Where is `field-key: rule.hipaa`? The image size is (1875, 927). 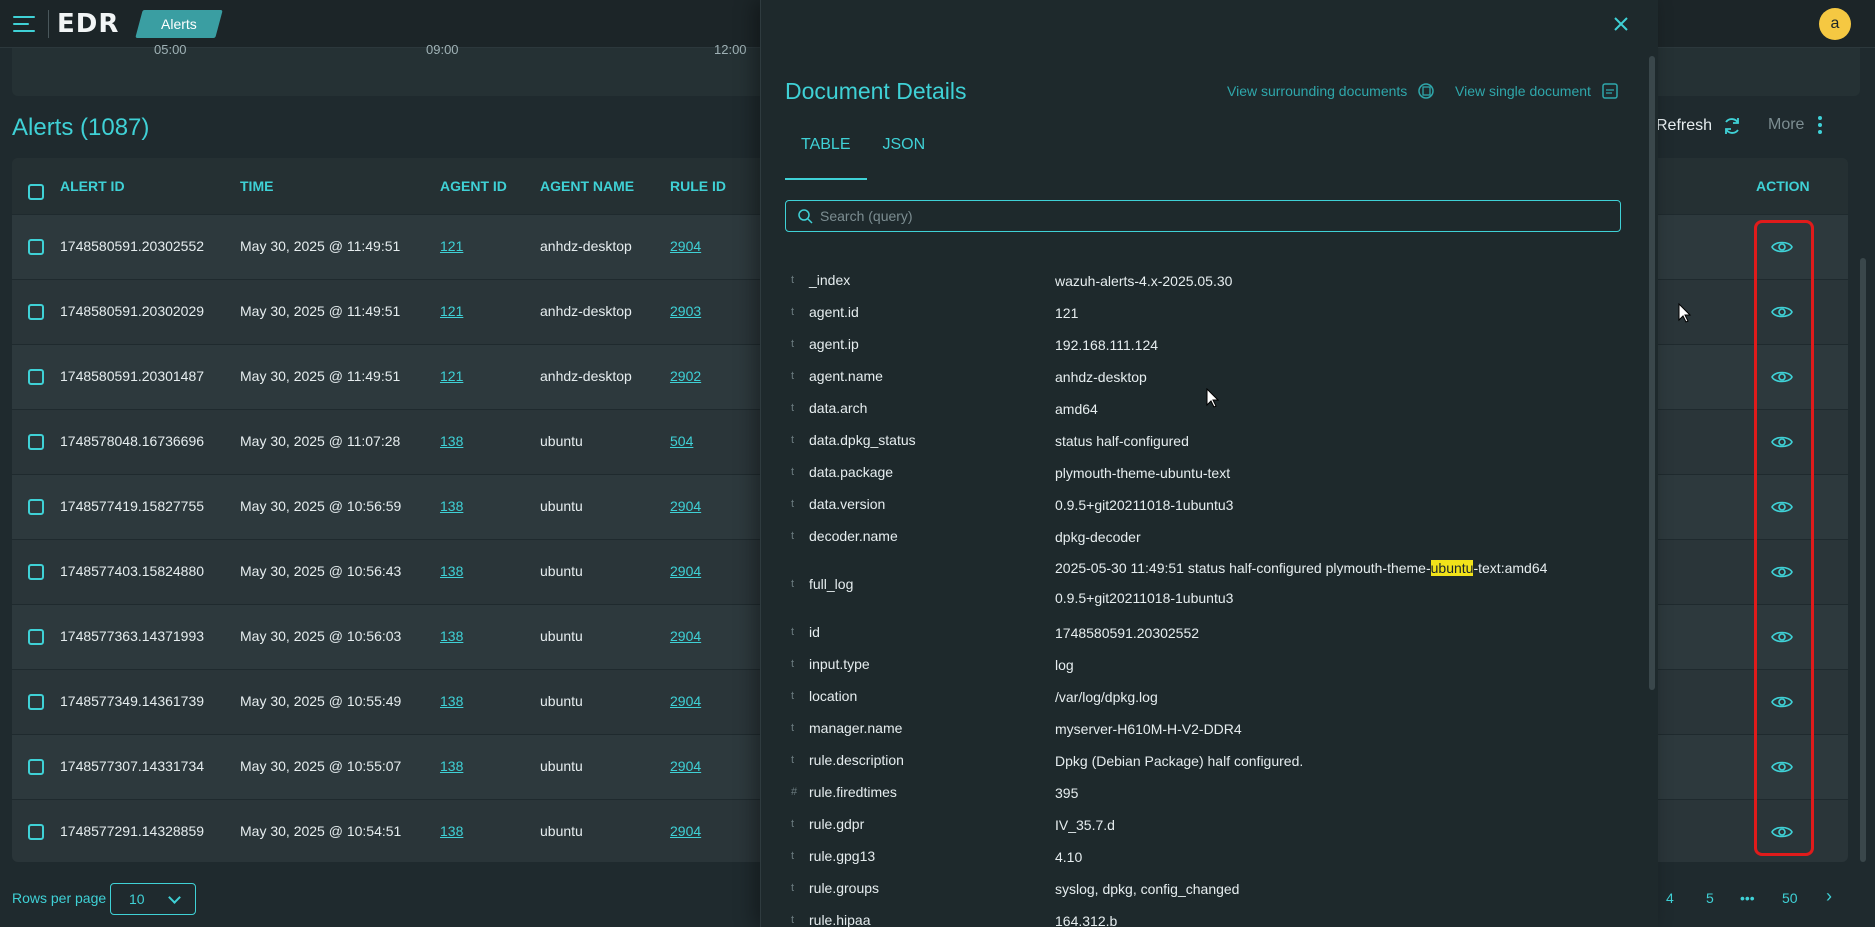 field-key: rule.hipaa is located at coordinates (840, 919).